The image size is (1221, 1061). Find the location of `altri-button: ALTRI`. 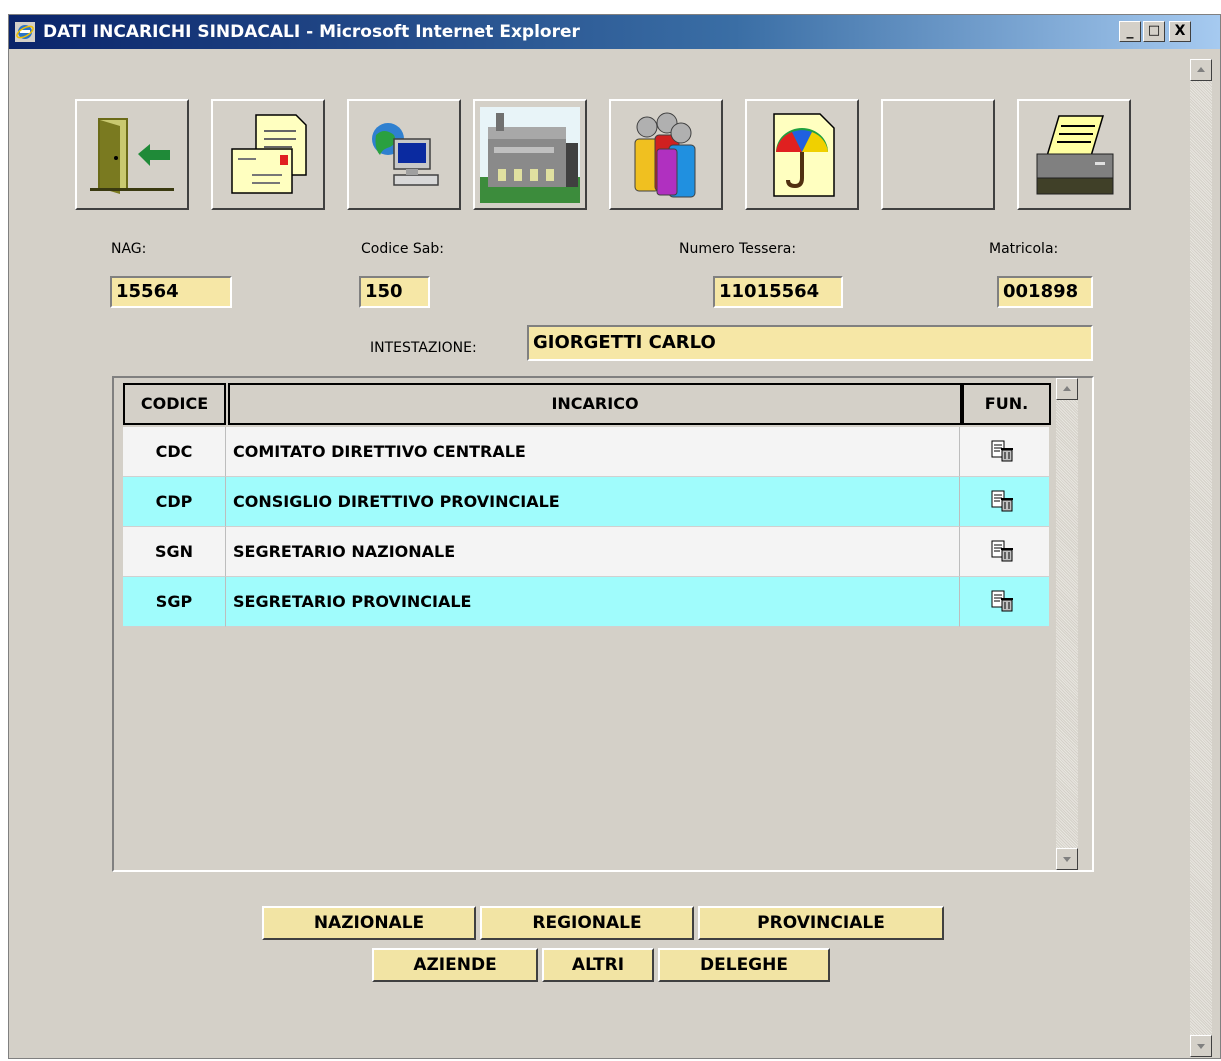

altri-button: ALTRI is located at coordinates (598, 965).